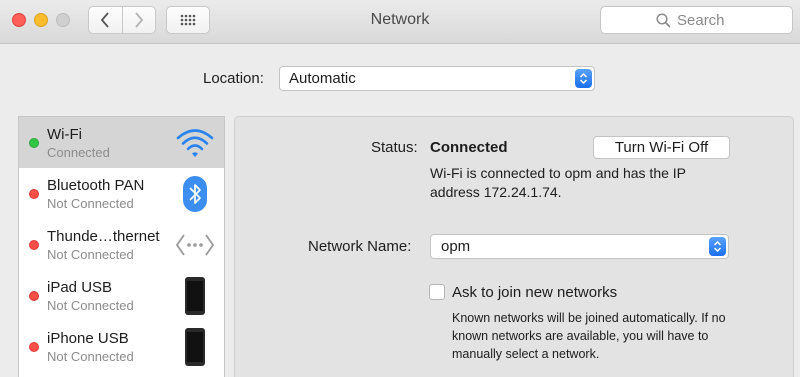 The width and height of the screenshot is (800, 377). What do you see at coordinates (195, 143) in the screenshot?
I see `wifi-icon` at bounding box center [195, 143].